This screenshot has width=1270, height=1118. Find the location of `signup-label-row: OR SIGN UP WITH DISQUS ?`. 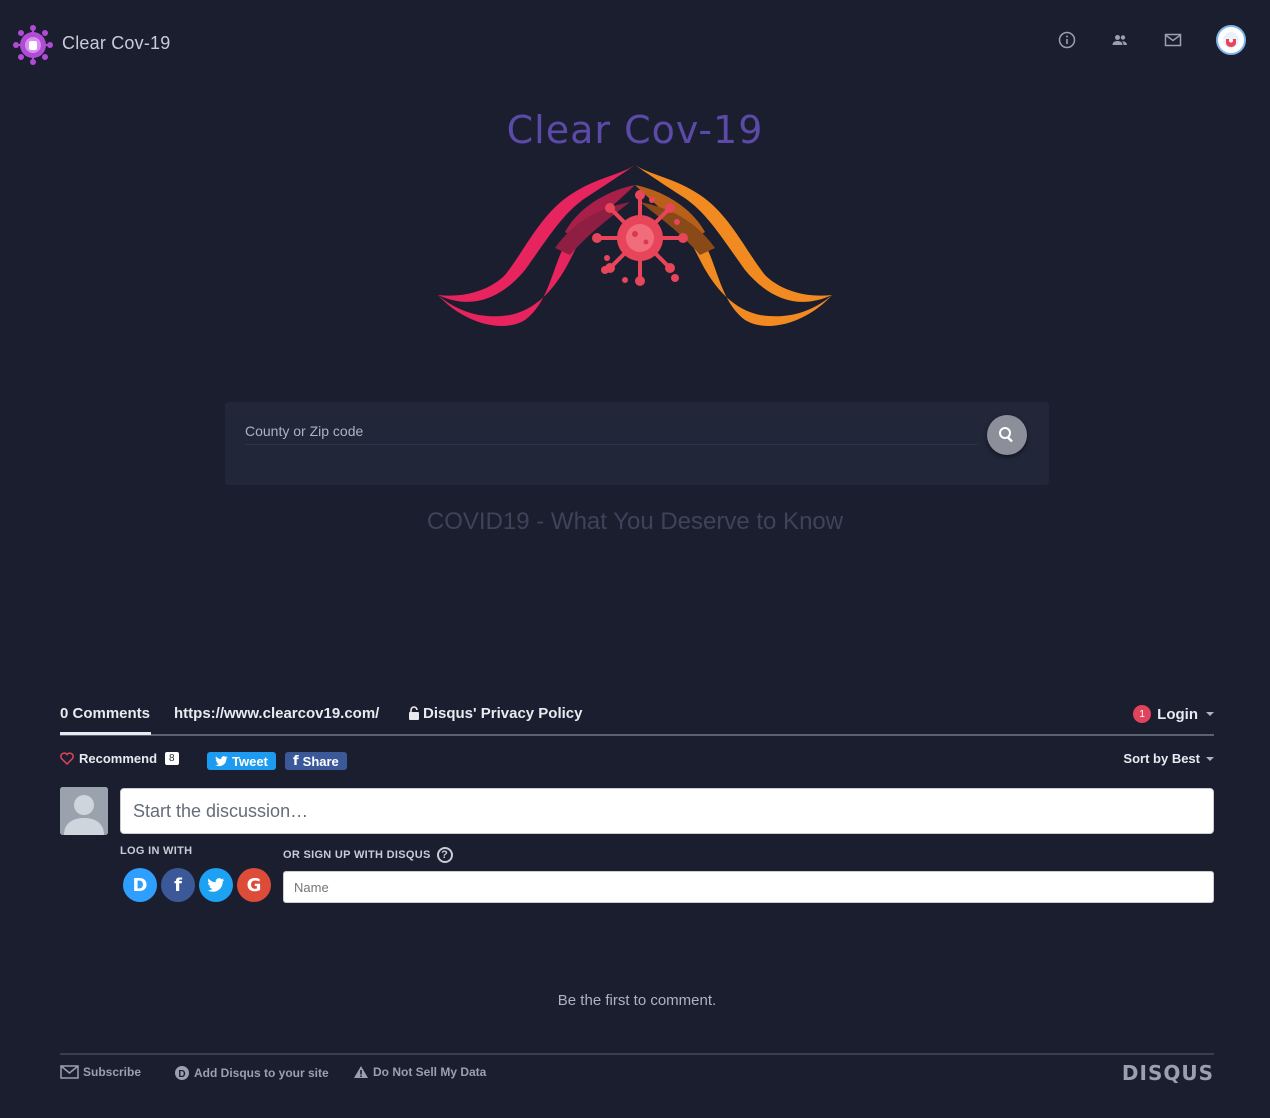

signup-label-row: OR SIGN UP WITH DISQUS ? is located at coordinates (368, 855).